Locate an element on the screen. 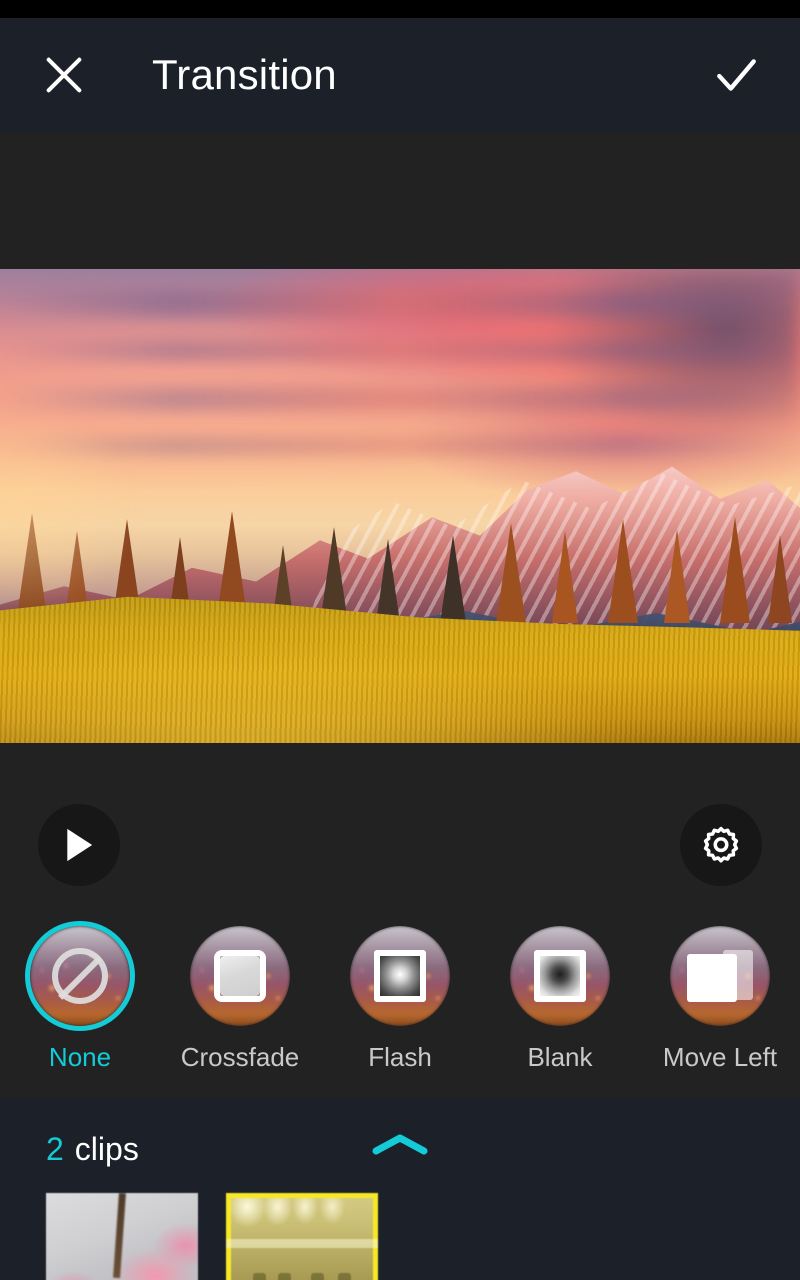 This screenshot has height=1280, width=800. transition-option-move-left: Move Left is located at coordinates (720, 999).